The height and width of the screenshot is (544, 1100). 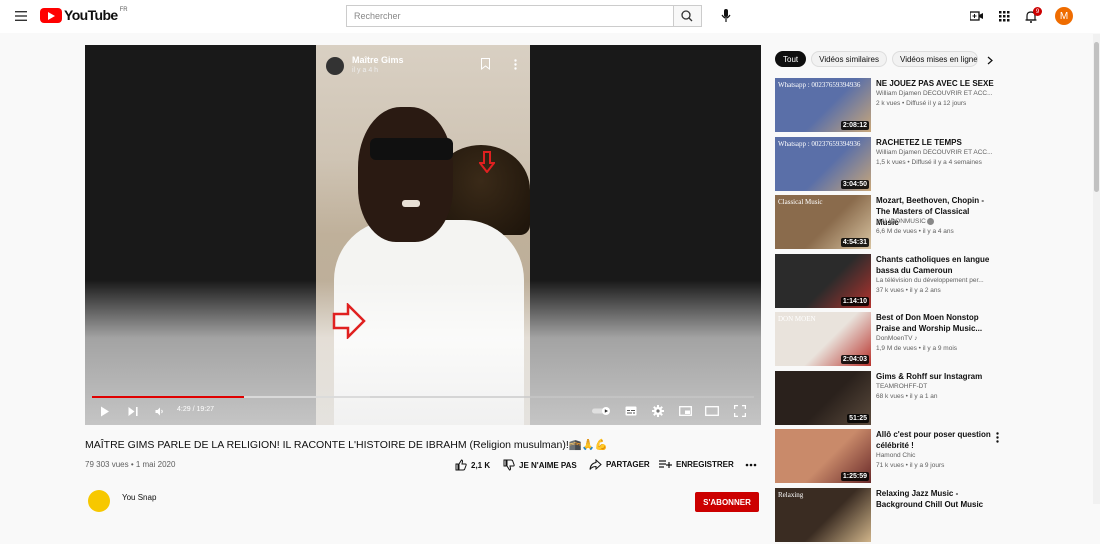 What do you see at coordinates (854, 184) in the screenshot?
I see `duration-badge: 3:04:50` at bounding box center [854, 184].